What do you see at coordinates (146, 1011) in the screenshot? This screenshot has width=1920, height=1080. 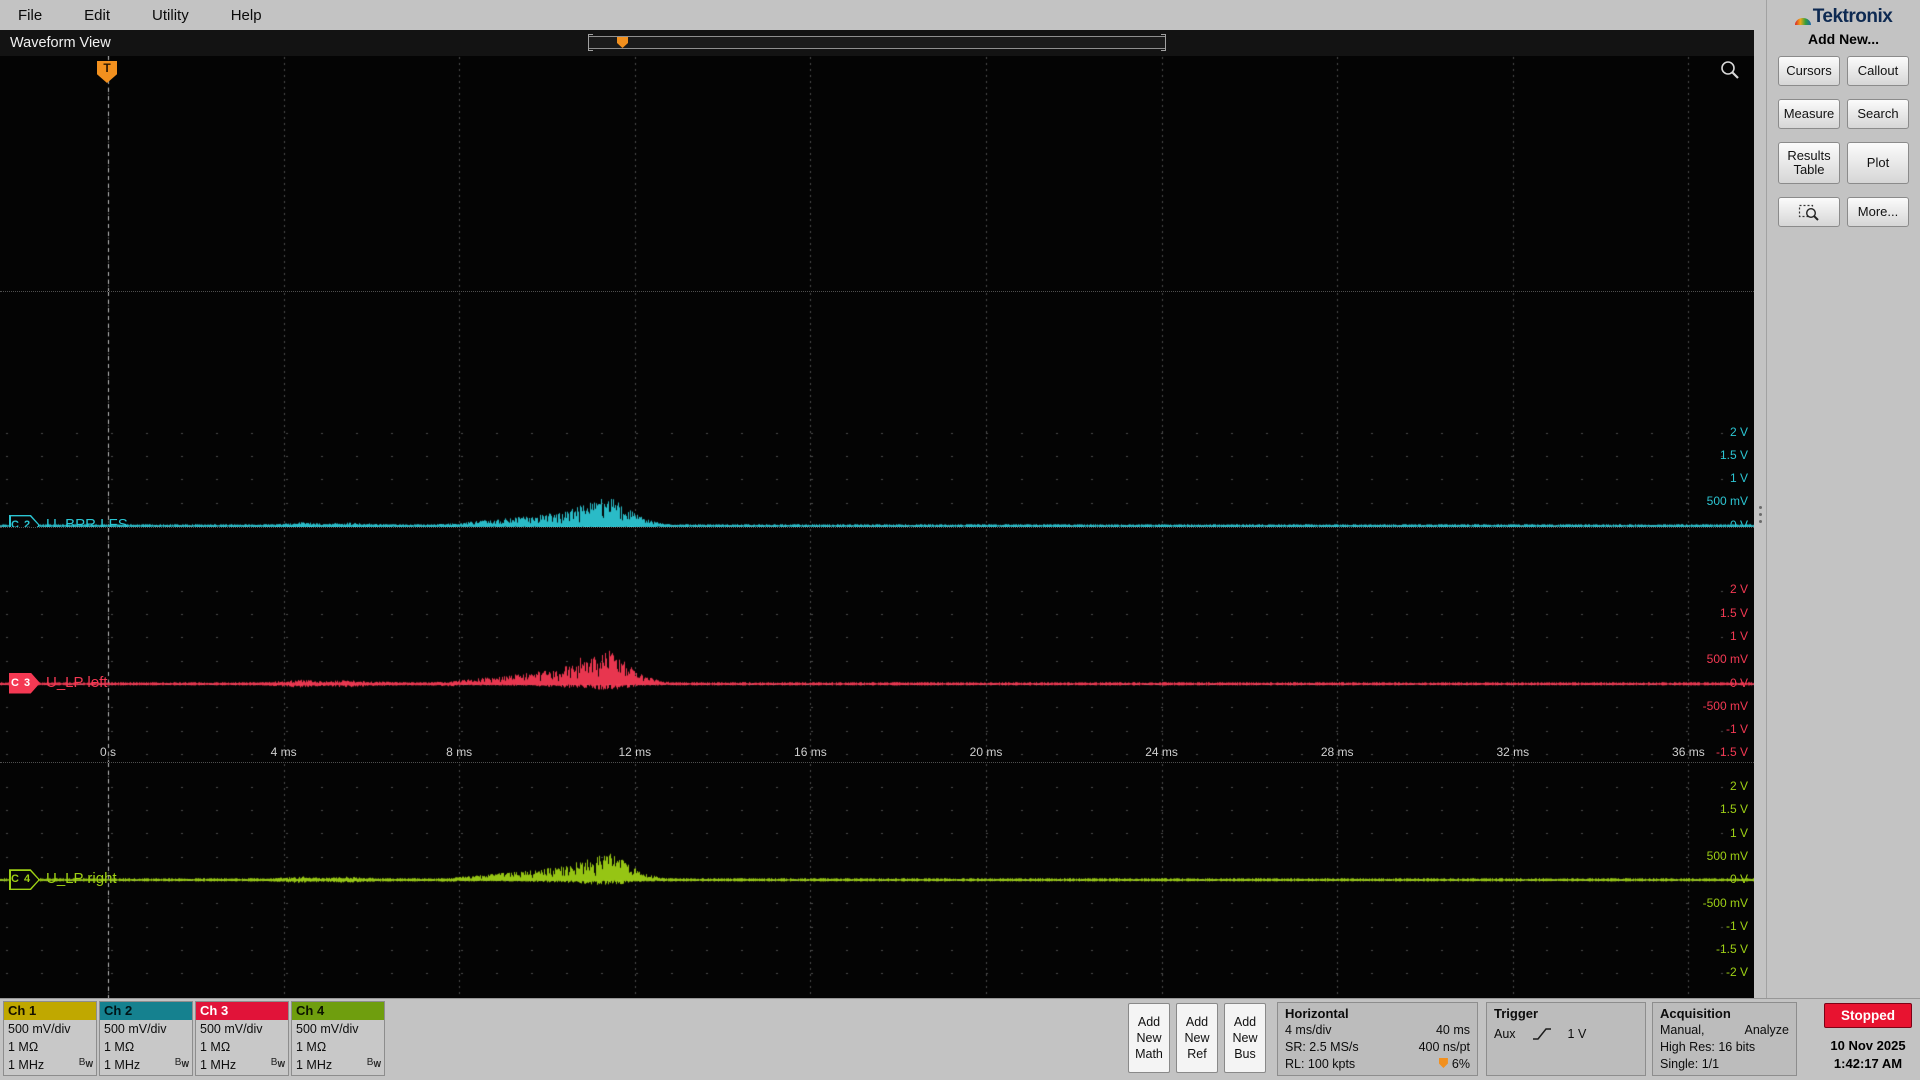 I see `channel-footer-badge: Ch 2` at bounding box center [146, 1011].